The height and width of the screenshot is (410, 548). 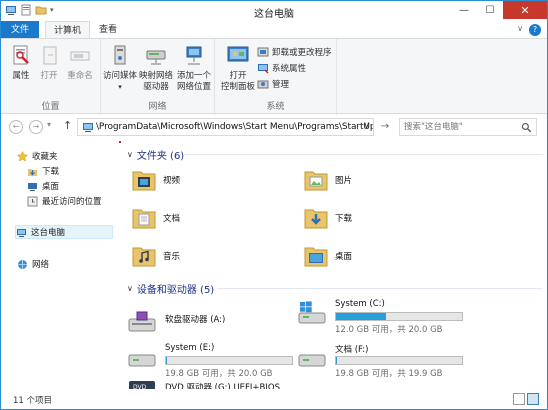 What do you see at coordinates (41, 265) in the screenshot?
I see `nav-network-label: 网络` at bounding box center [41, 265].